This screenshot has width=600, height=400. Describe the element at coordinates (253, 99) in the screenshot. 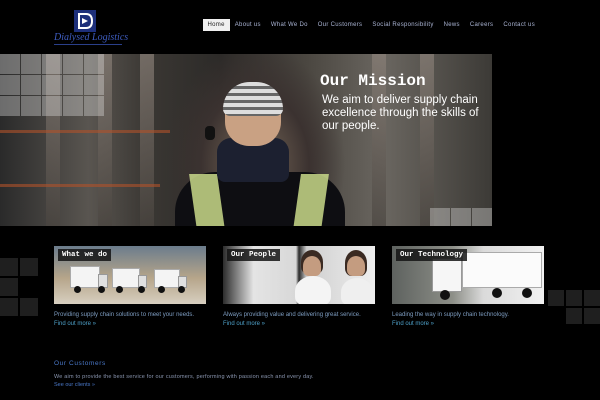

I see `worker-hat` at that location.